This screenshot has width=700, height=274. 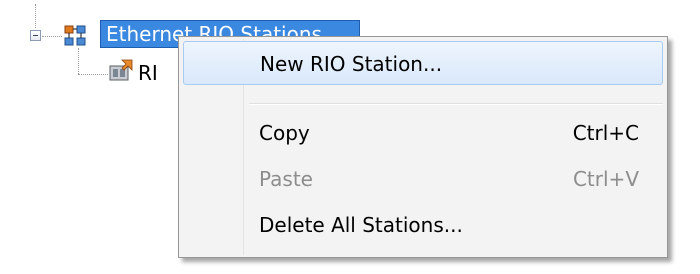 What do you see at coordinates (121, 70) in the screenshot?
I see `rio-station-icon` at bounding box center [121, 70].